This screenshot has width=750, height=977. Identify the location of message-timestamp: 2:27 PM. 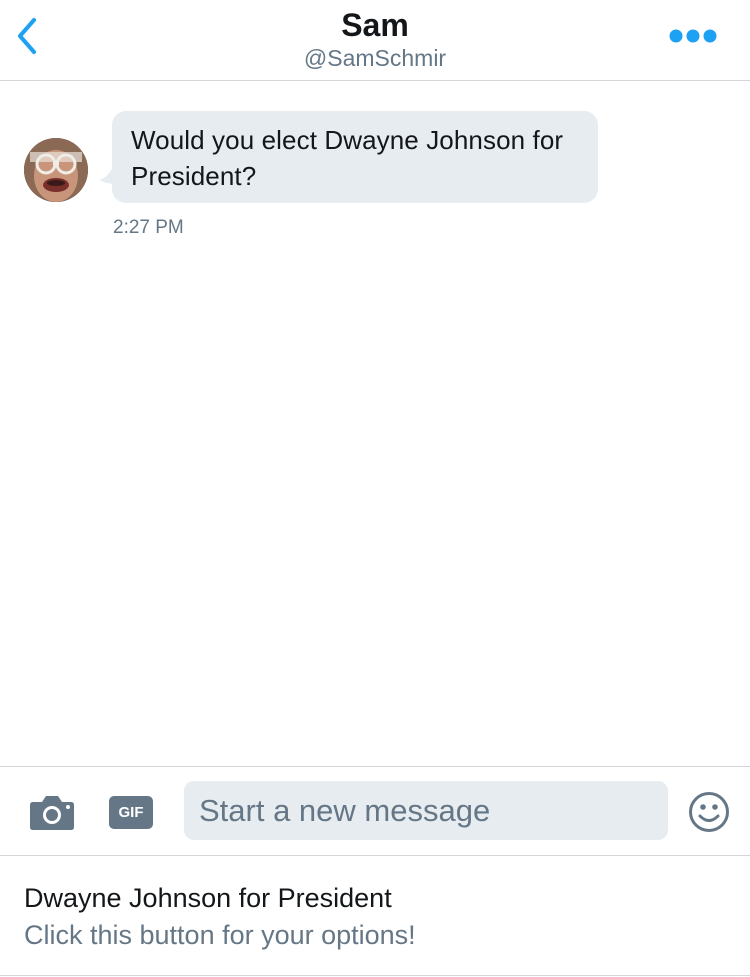
(148, 227).